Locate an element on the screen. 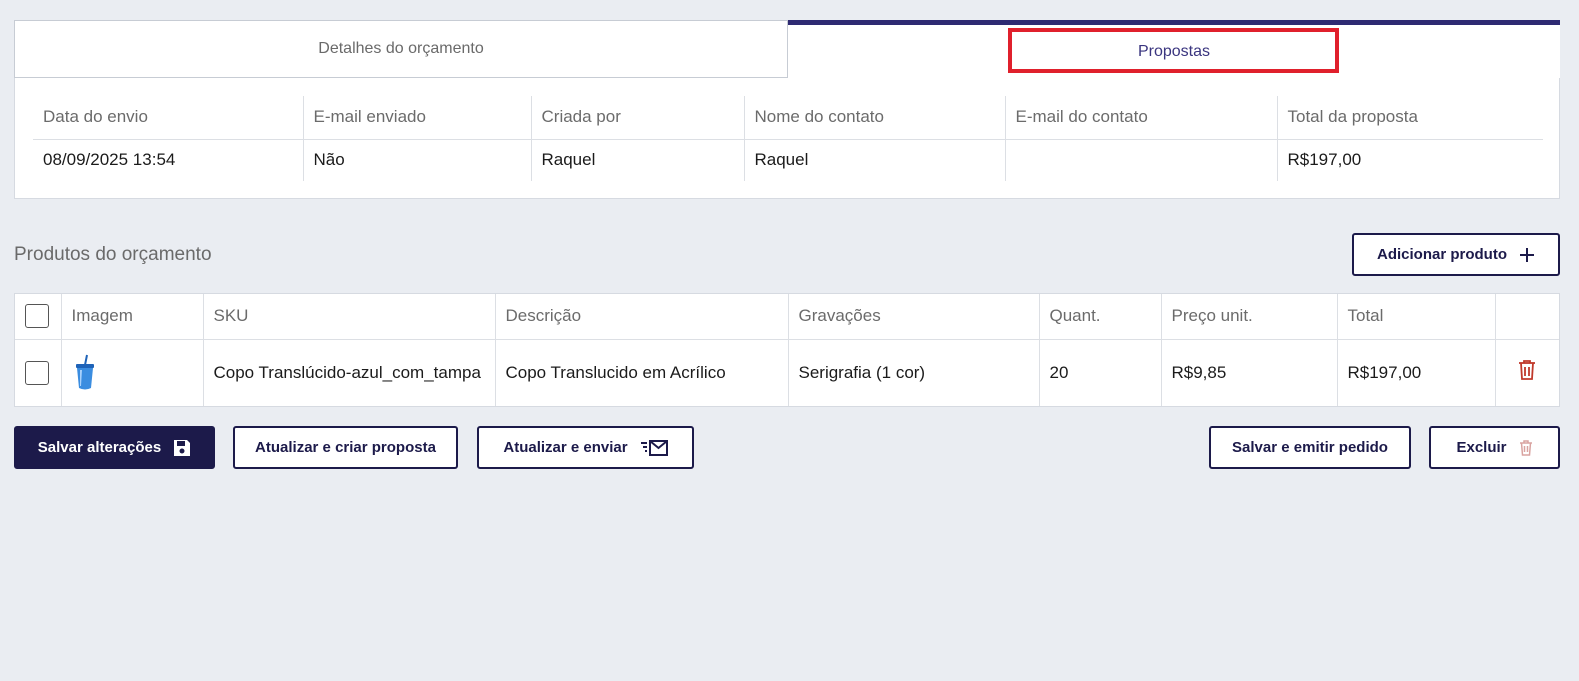  actions-header is located at coordinates (1526, 317).